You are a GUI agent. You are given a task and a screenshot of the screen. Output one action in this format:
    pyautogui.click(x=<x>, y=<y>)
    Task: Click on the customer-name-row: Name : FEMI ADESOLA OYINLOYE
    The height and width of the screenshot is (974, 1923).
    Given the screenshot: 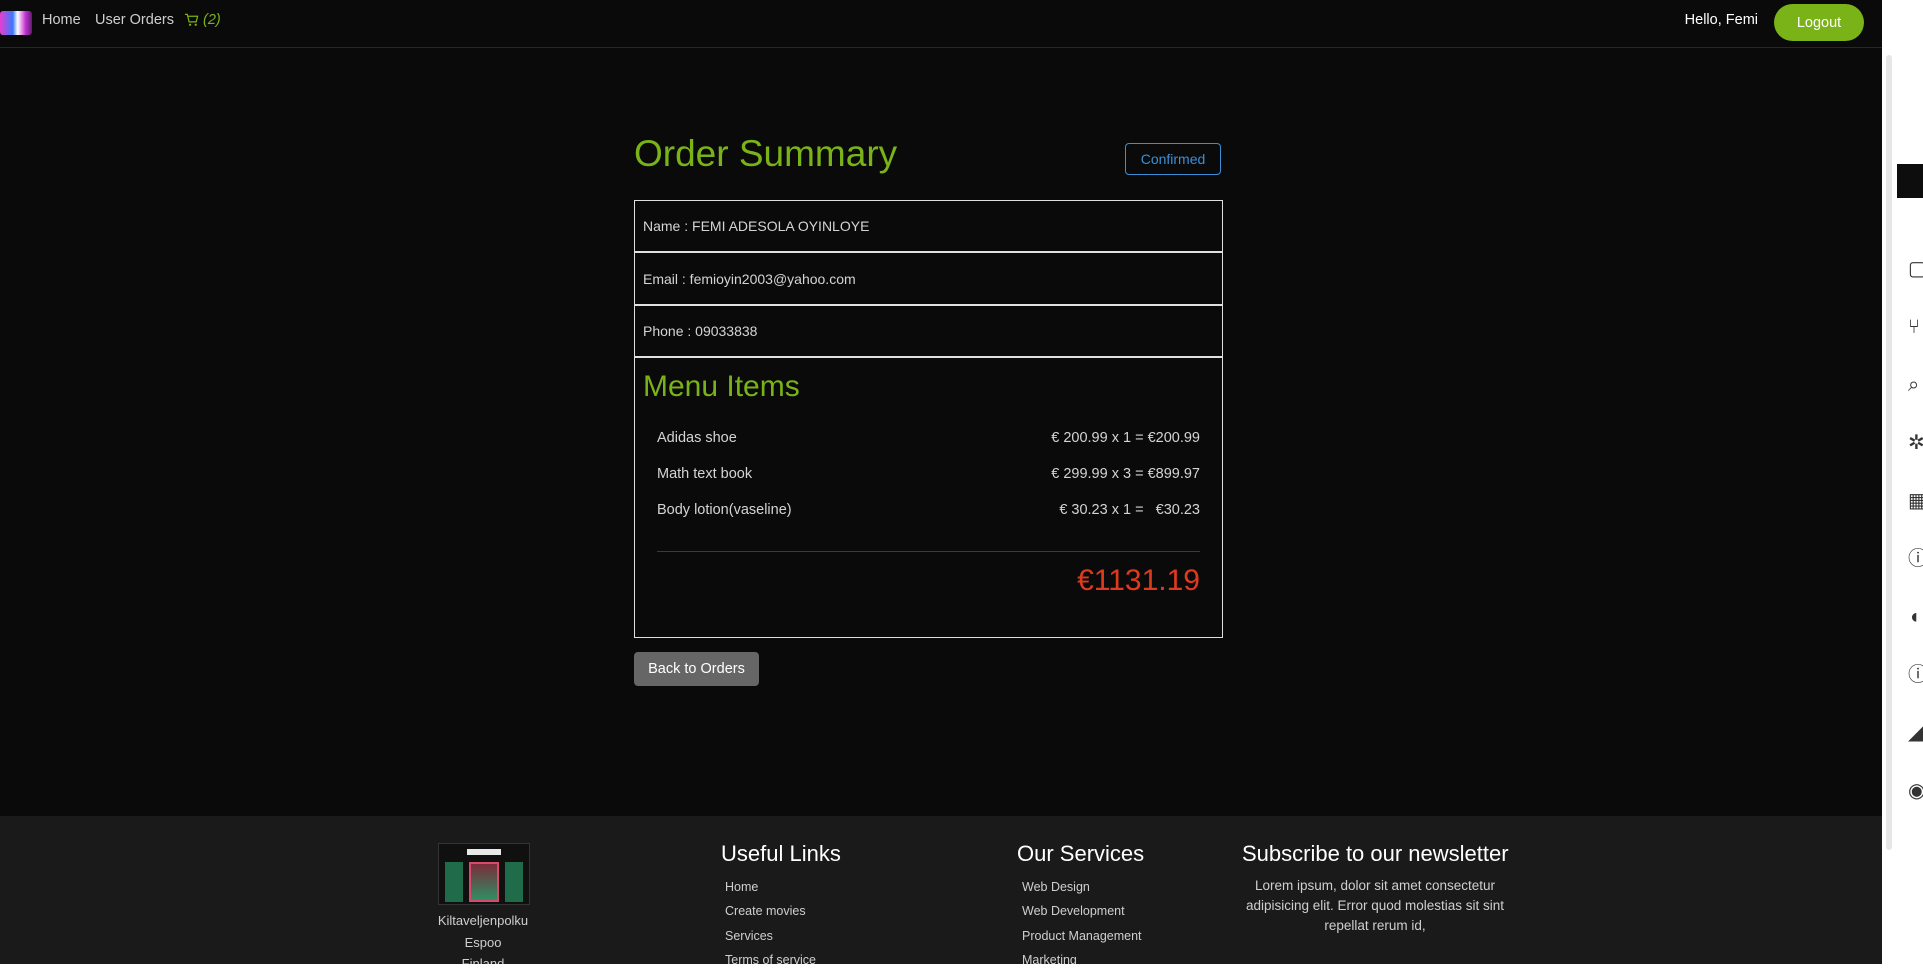 What is the action you would take?
    pyautogui.click(x=928, y=226)
    